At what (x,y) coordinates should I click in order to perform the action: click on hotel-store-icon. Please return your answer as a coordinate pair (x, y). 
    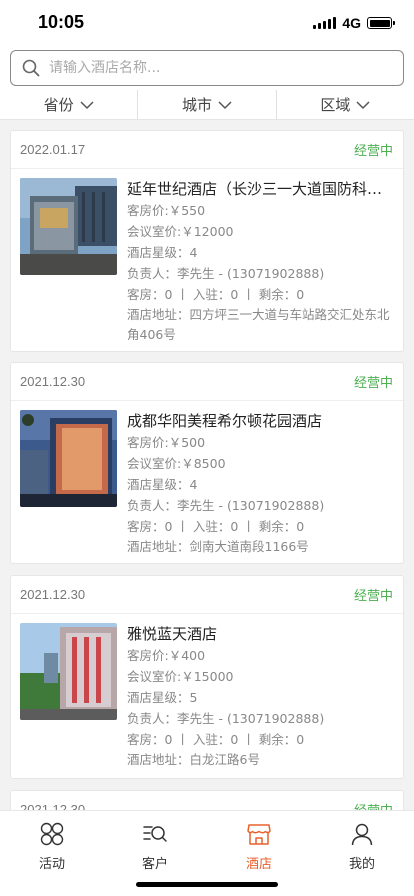
    Looking at the image, I should click on (259, 834).